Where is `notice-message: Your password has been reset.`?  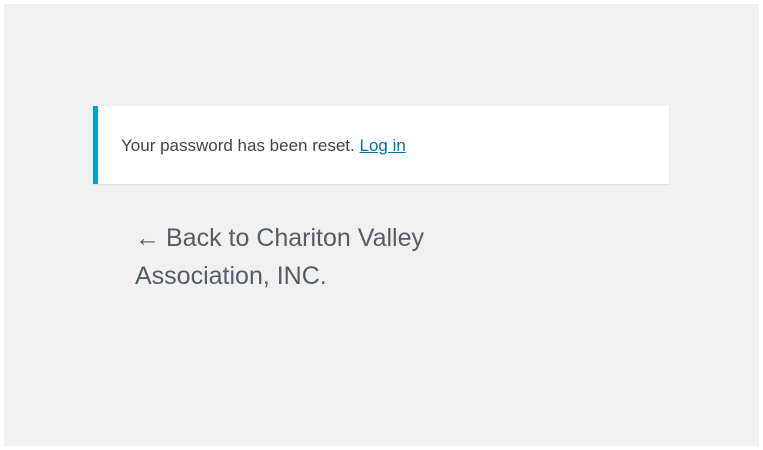 notice-message: Your password has been reset. is located at coordinates (238, 145).